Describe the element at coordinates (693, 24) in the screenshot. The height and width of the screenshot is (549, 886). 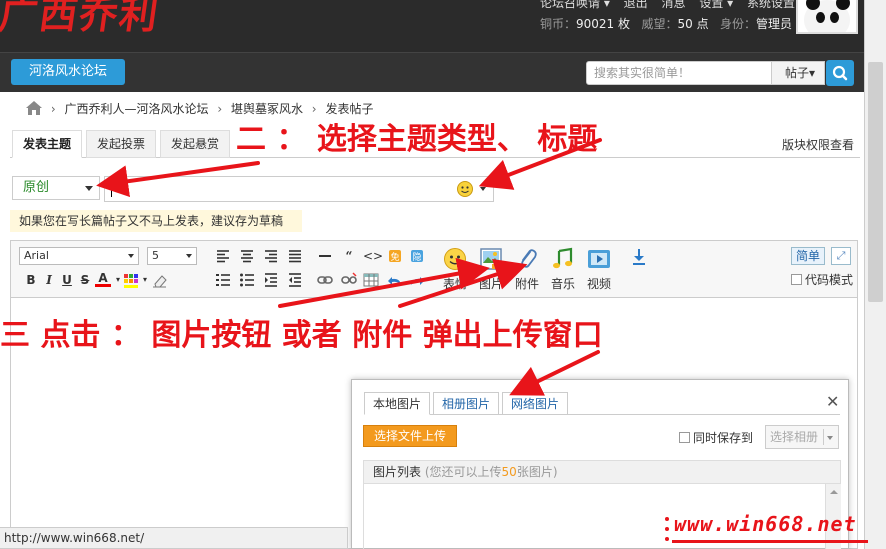
I see `rep-value: 50 点` at that location.